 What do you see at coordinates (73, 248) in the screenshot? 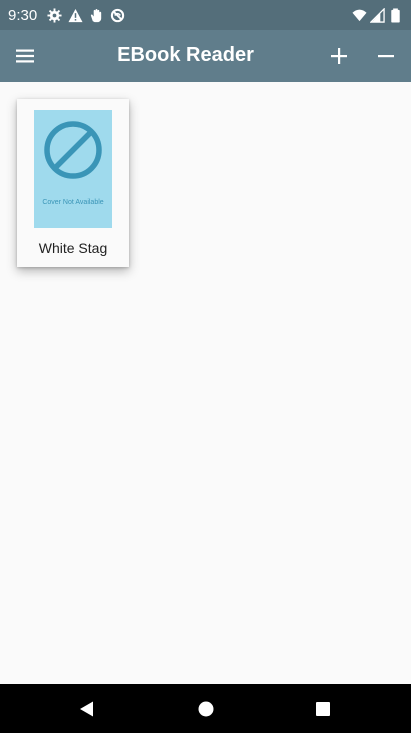
I see `book-title: White Stag` at bounding box center [73, 248].